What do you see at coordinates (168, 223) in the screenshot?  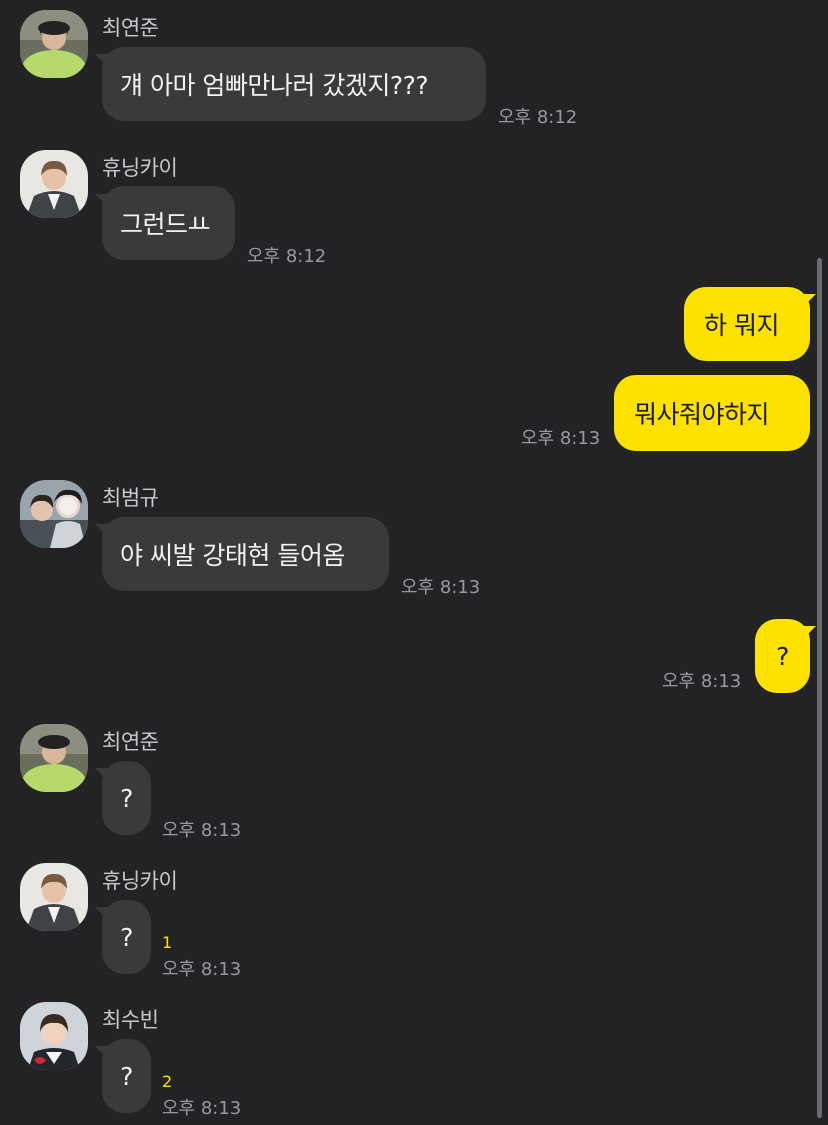 I see `message-bubble: 그런드ㅛ` at bounding box center [168, 223].